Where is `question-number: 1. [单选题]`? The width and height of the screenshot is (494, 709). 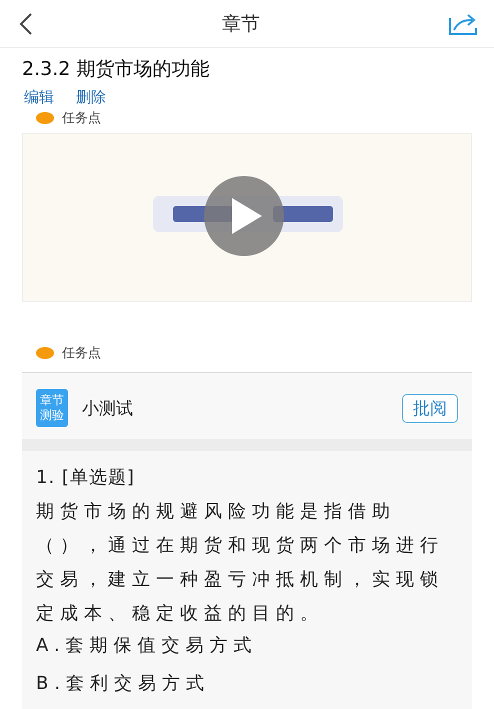
question-number: 1. [单选题] is located at coordinates (86, 478).